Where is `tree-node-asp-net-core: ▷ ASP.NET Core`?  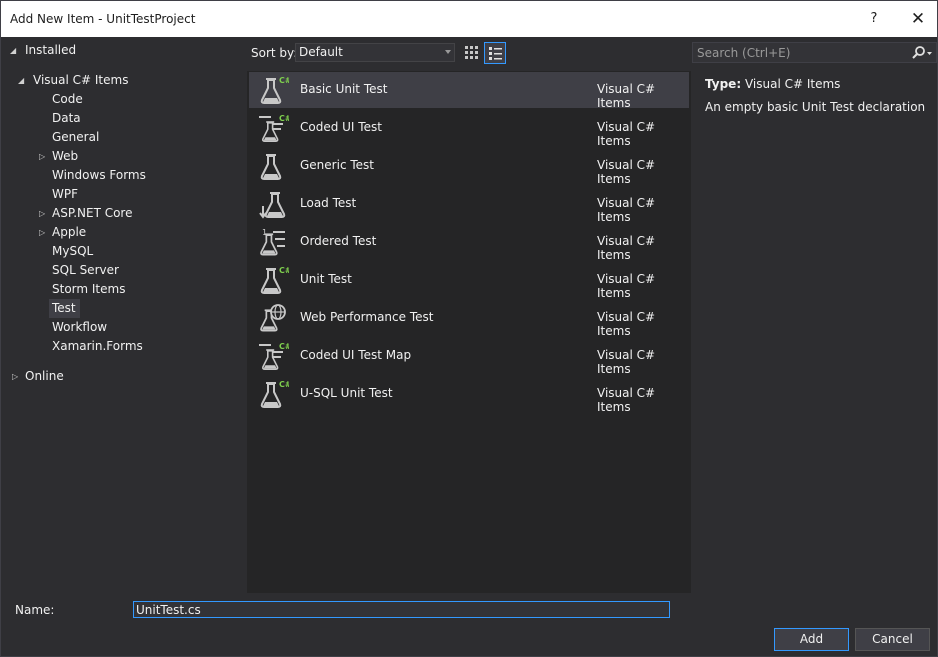
tree-node-asp-net-core: ▷ ASP.NET Core is located at coordinates (86, 213).